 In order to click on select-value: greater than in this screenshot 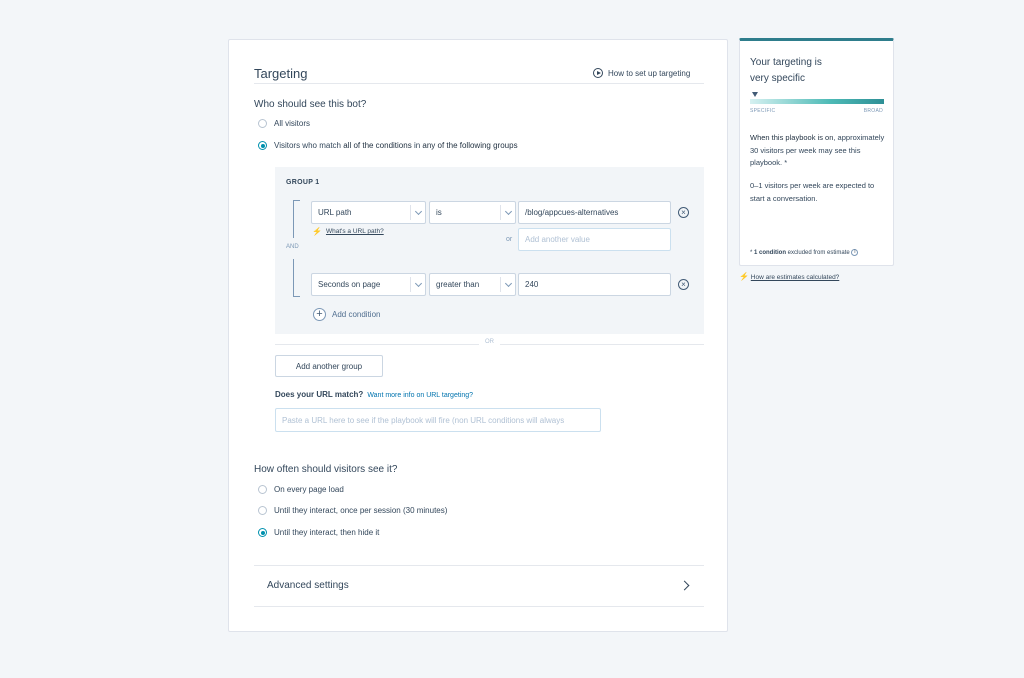, I will do `click(458, 284)`.